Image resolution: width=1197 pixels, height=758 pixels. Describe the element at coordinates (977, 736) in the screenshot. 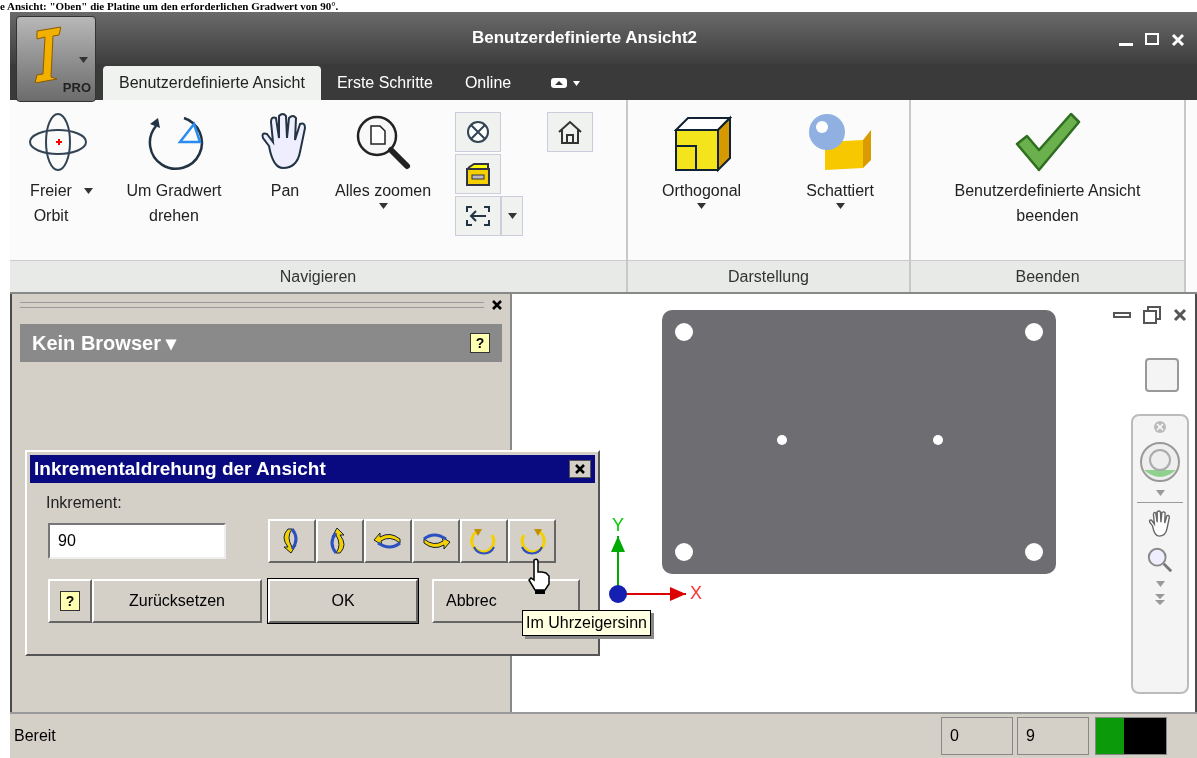

I see `status-field: 0` at that location.